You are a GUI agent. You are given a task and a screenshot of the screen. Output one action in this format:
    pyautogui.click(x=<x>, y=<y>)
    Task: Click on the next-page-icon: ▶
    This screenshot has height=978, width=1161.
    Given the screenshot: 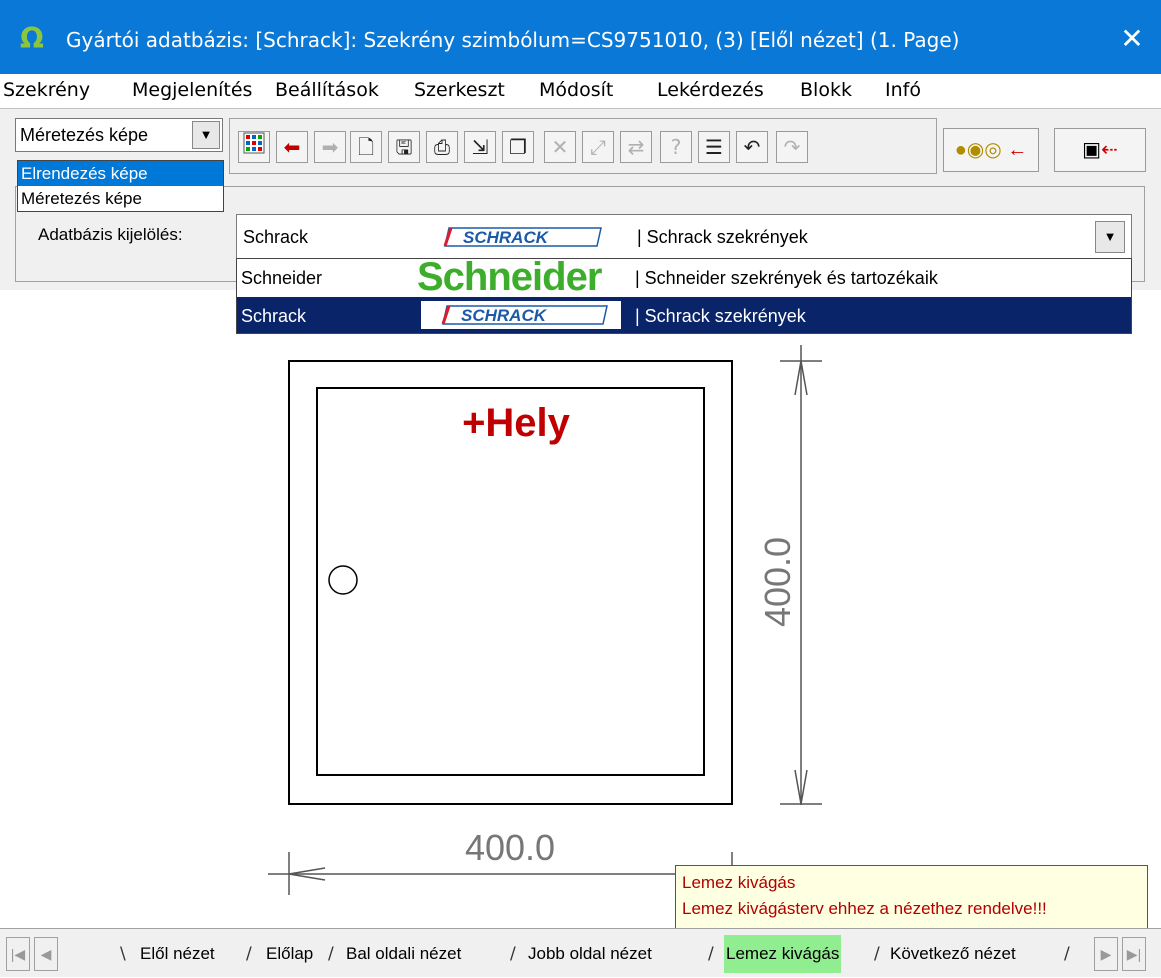 What is the action you would take?
    pyautogui.click(x=1106, y=954)
    